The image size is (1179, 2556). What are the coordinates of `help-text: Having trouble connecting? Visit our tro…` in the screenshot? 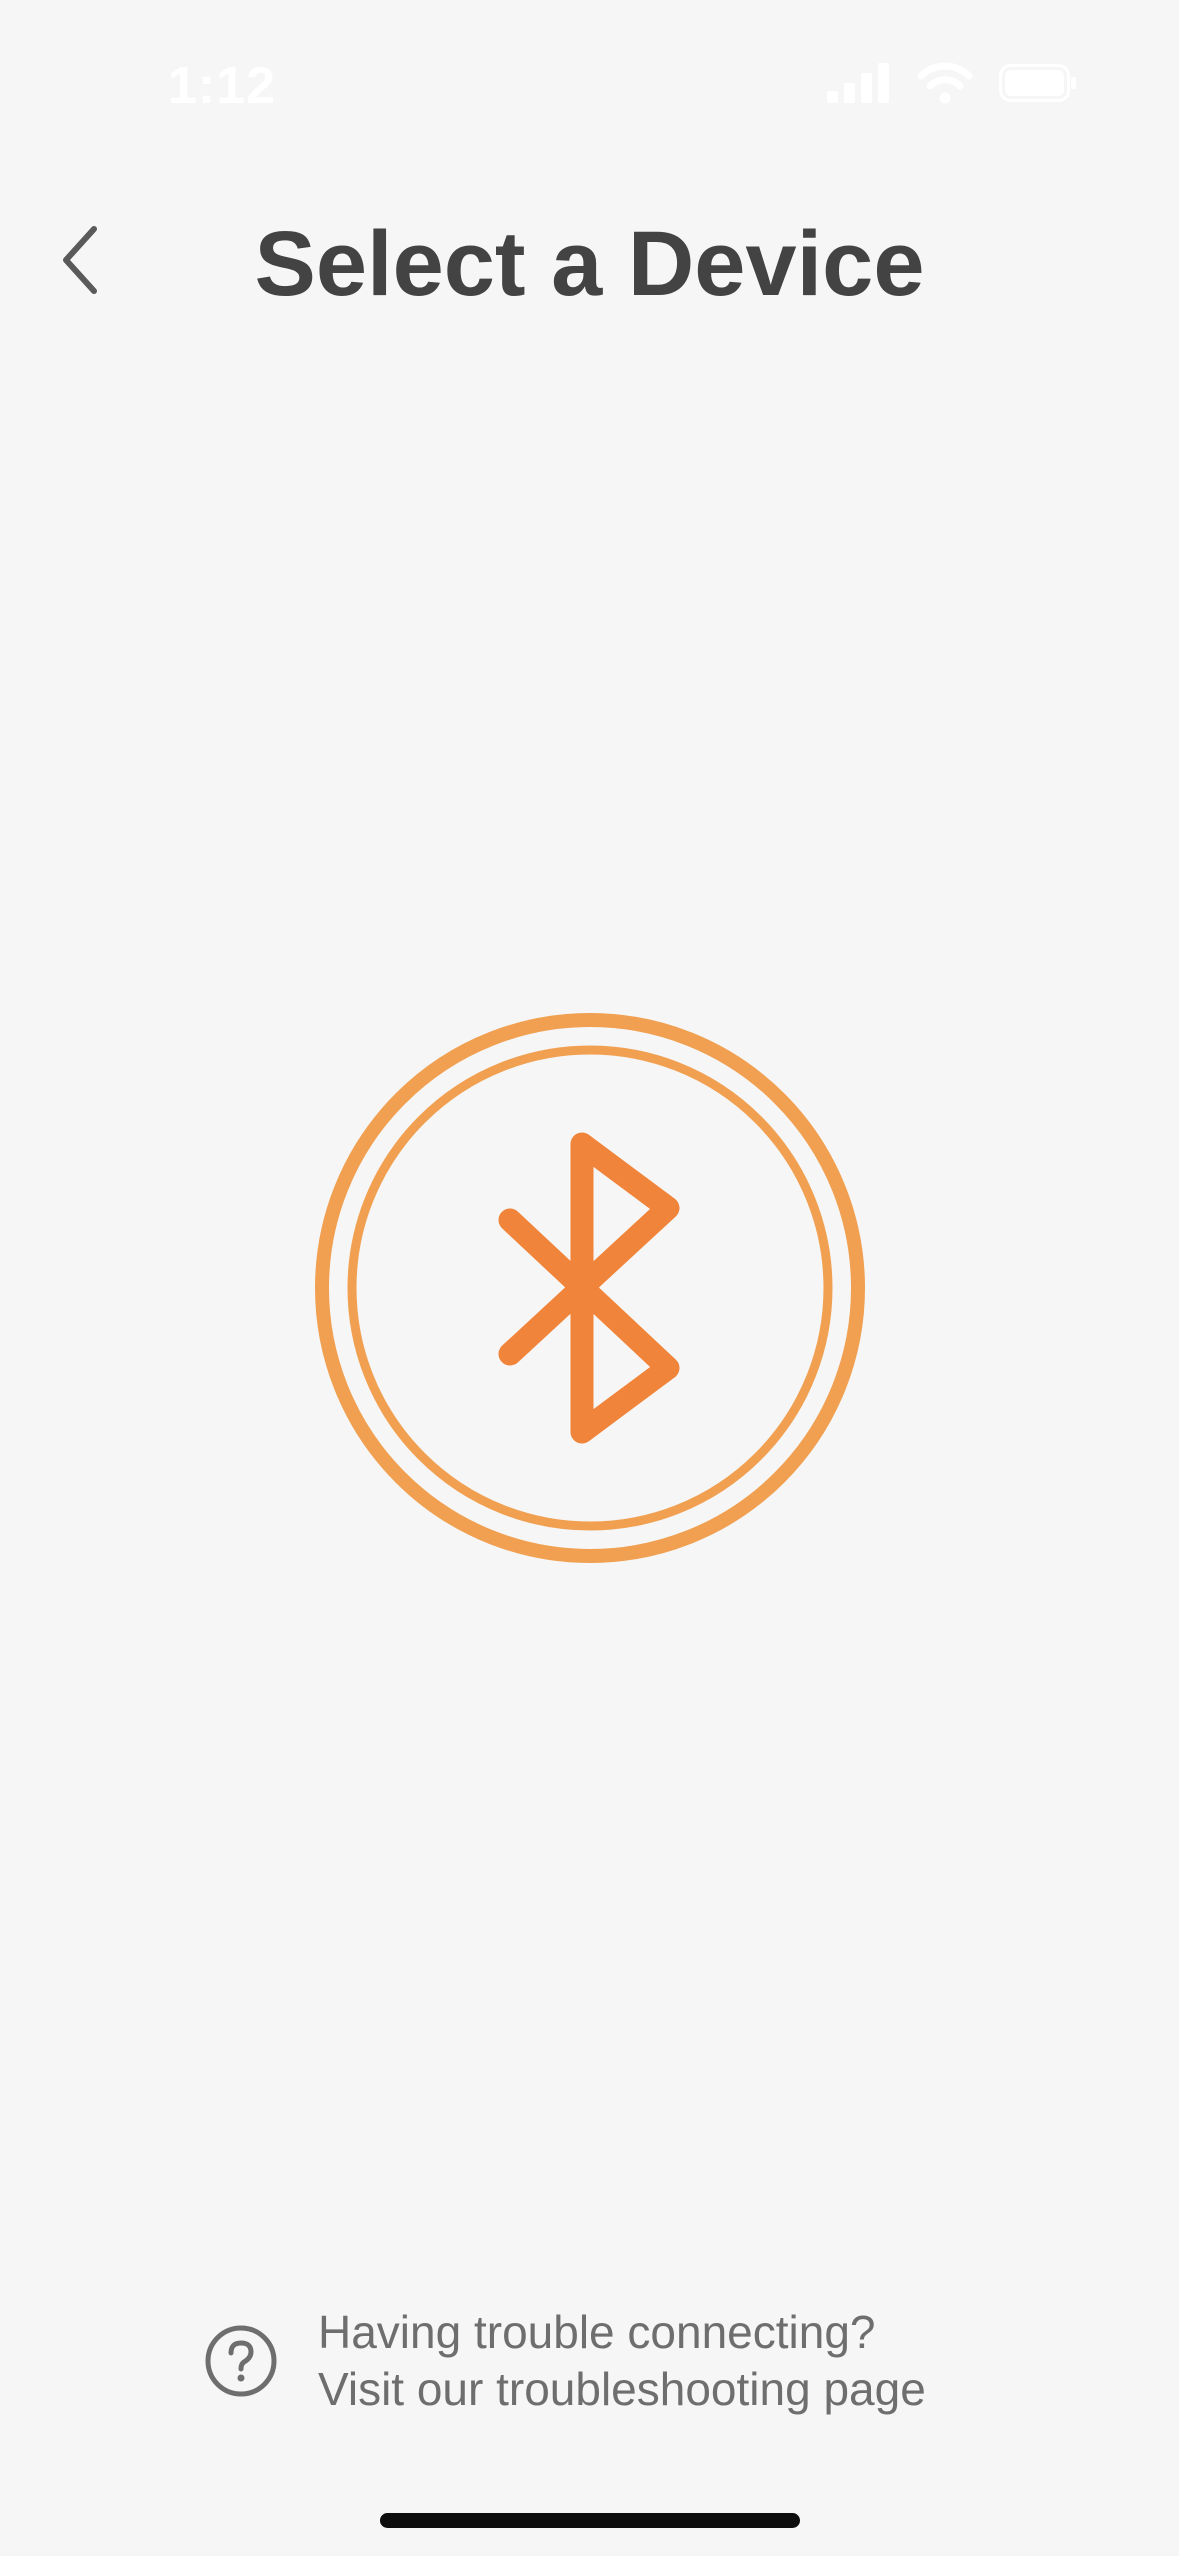 It's located at (622, 2361).